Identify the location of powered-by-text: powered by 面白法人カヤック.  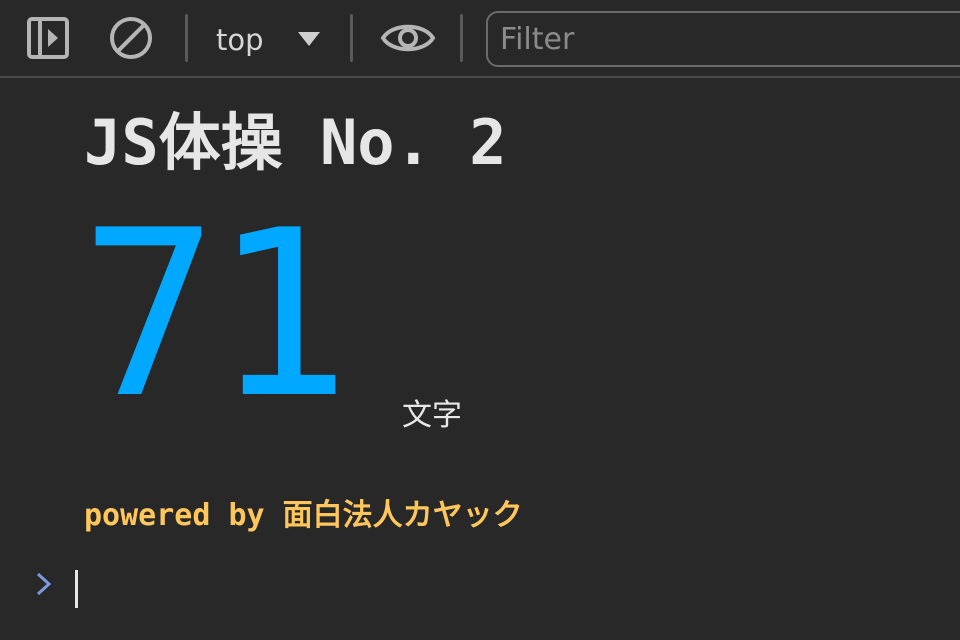
(303, 515).